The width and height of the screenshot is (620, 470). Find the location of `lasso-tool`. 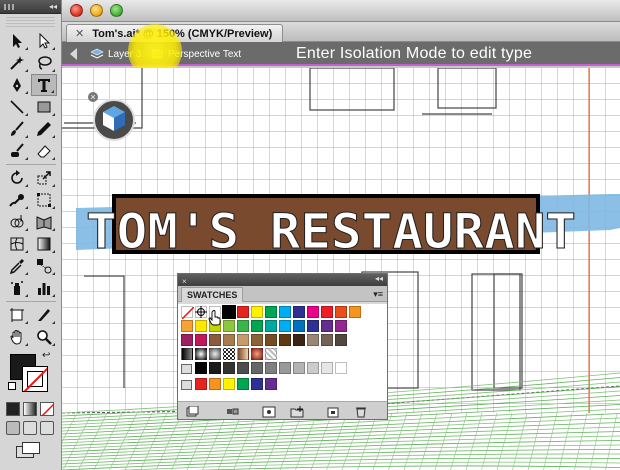

lasso-tool is located at coordinates (44, 63).